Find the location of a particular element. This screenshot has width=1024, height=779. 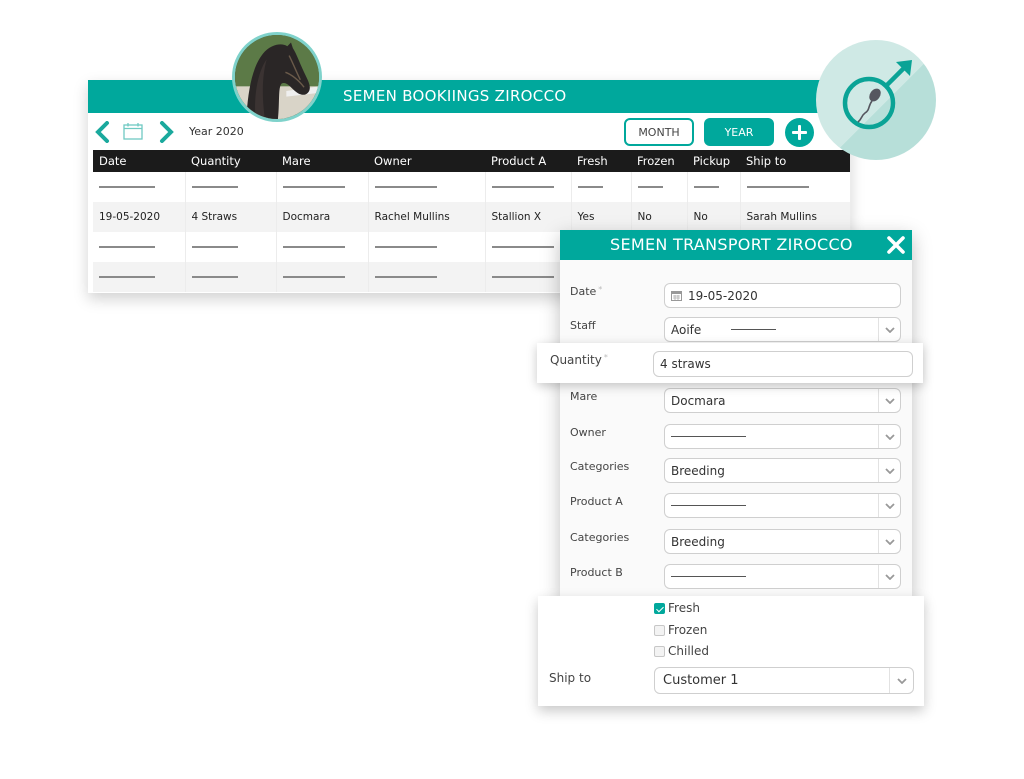

ship-to-select: Customer 1 is located at coordinates (784, 680).